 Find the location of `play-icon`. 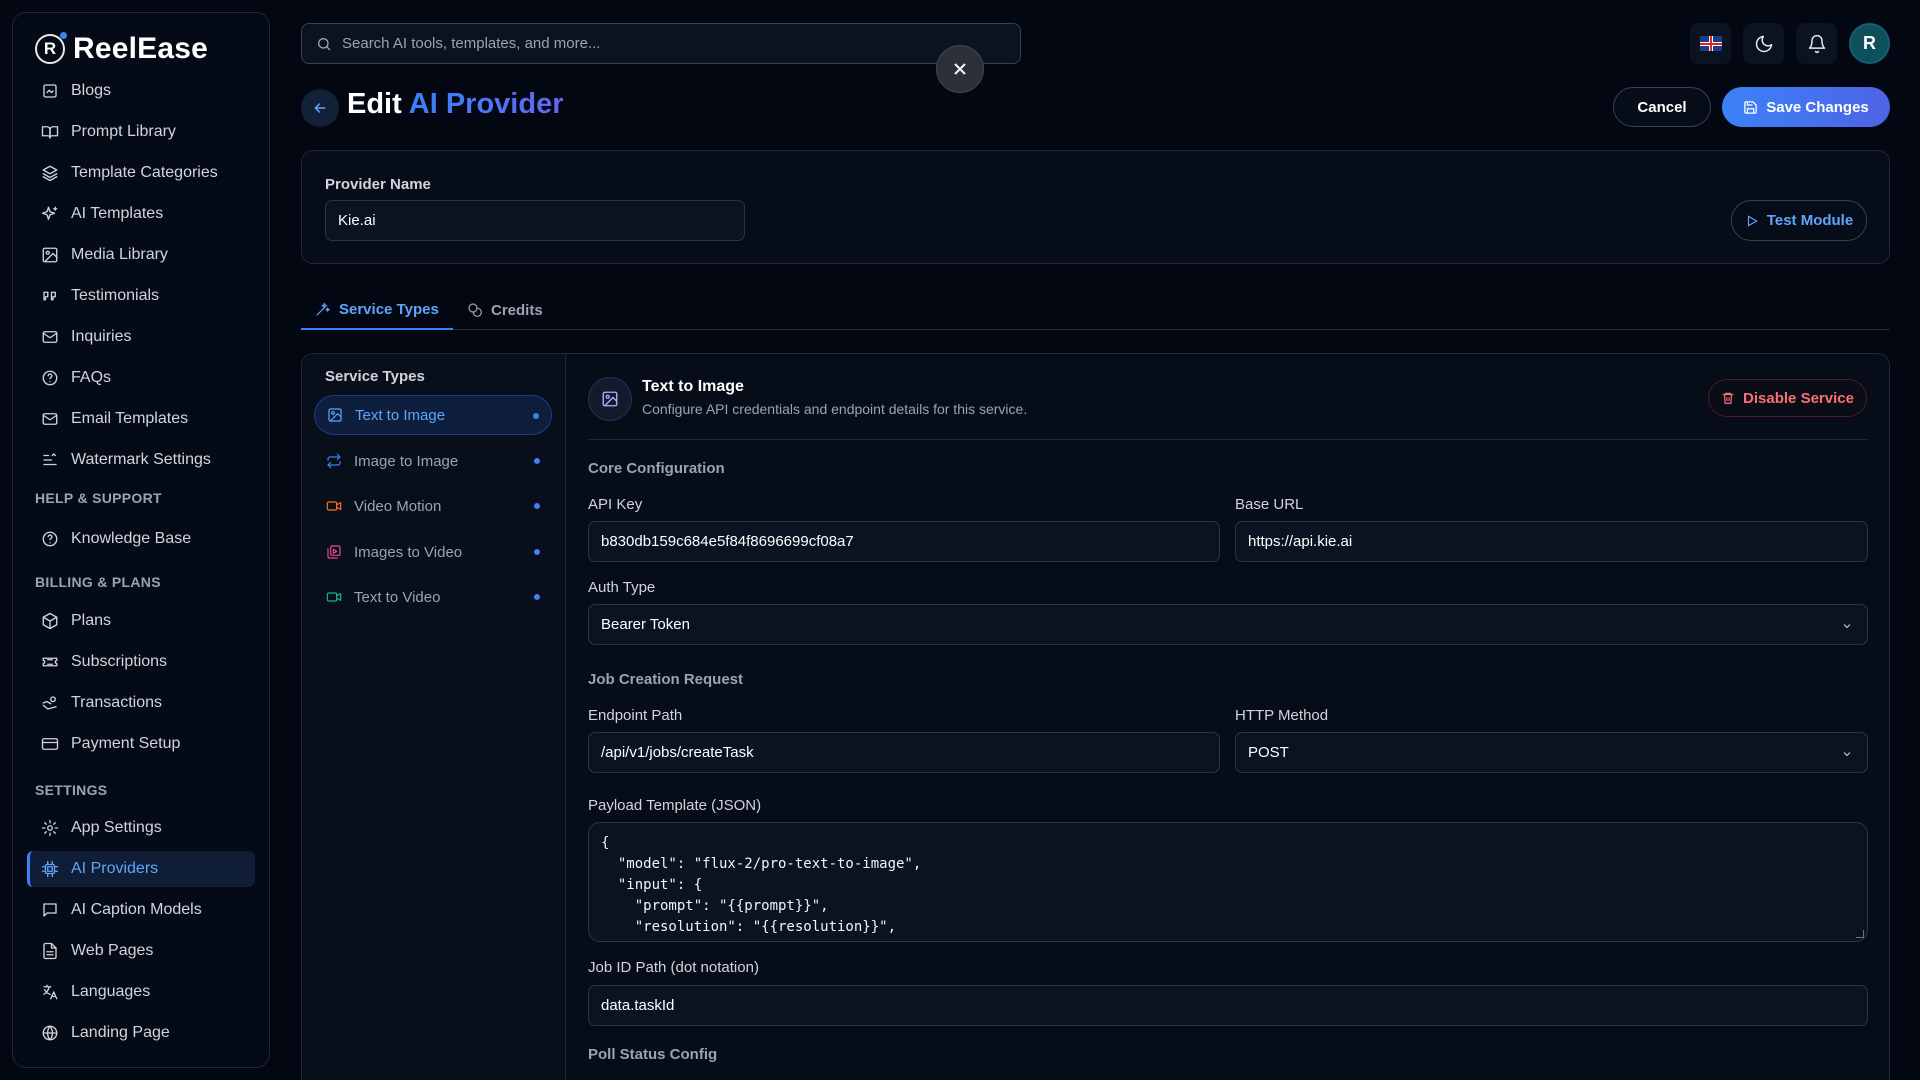

play-icon is located at coordinates (1752, 220).